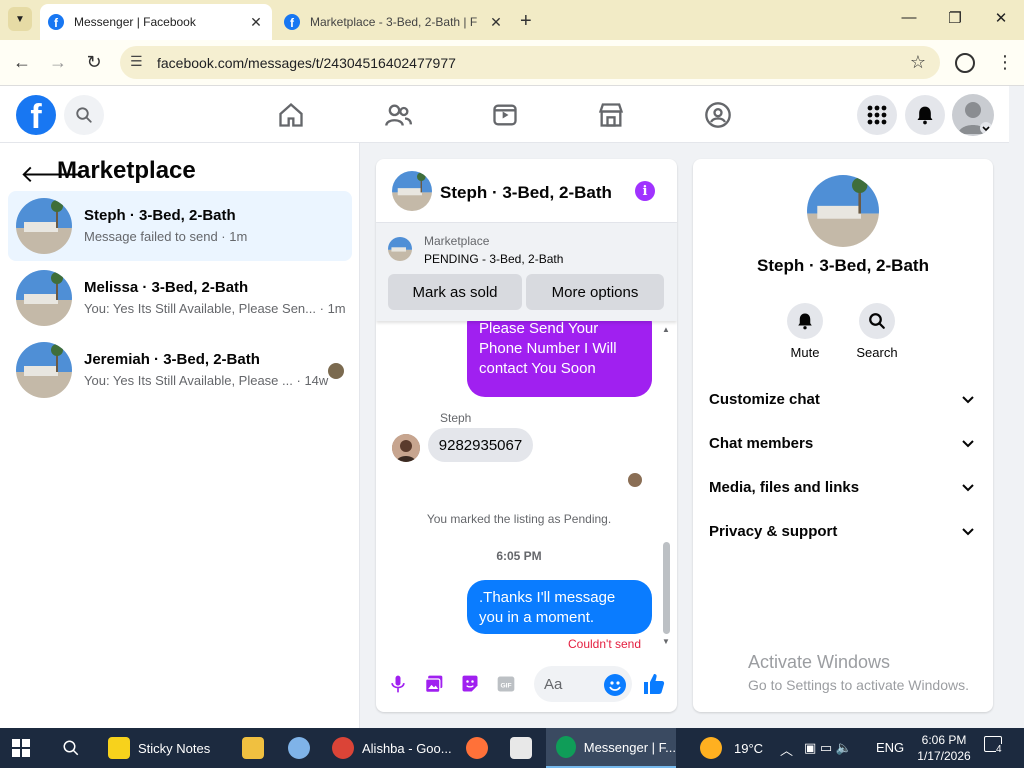  I want to click on folder-icon, so click(253, 748).